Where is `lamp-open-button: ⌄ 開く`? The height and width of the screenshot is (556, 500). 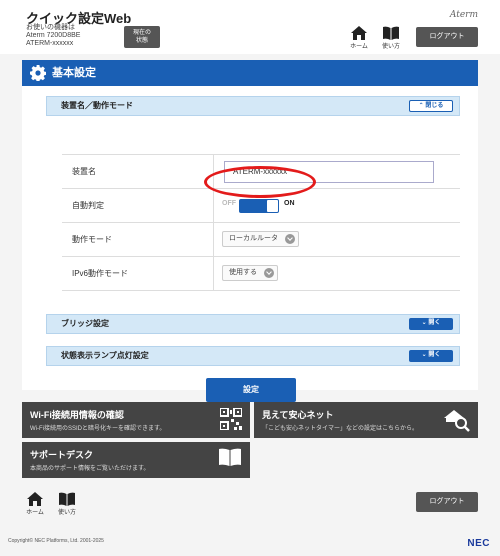 lamp-open-button: ⌄ 開く is located at coordinates (431, 356).